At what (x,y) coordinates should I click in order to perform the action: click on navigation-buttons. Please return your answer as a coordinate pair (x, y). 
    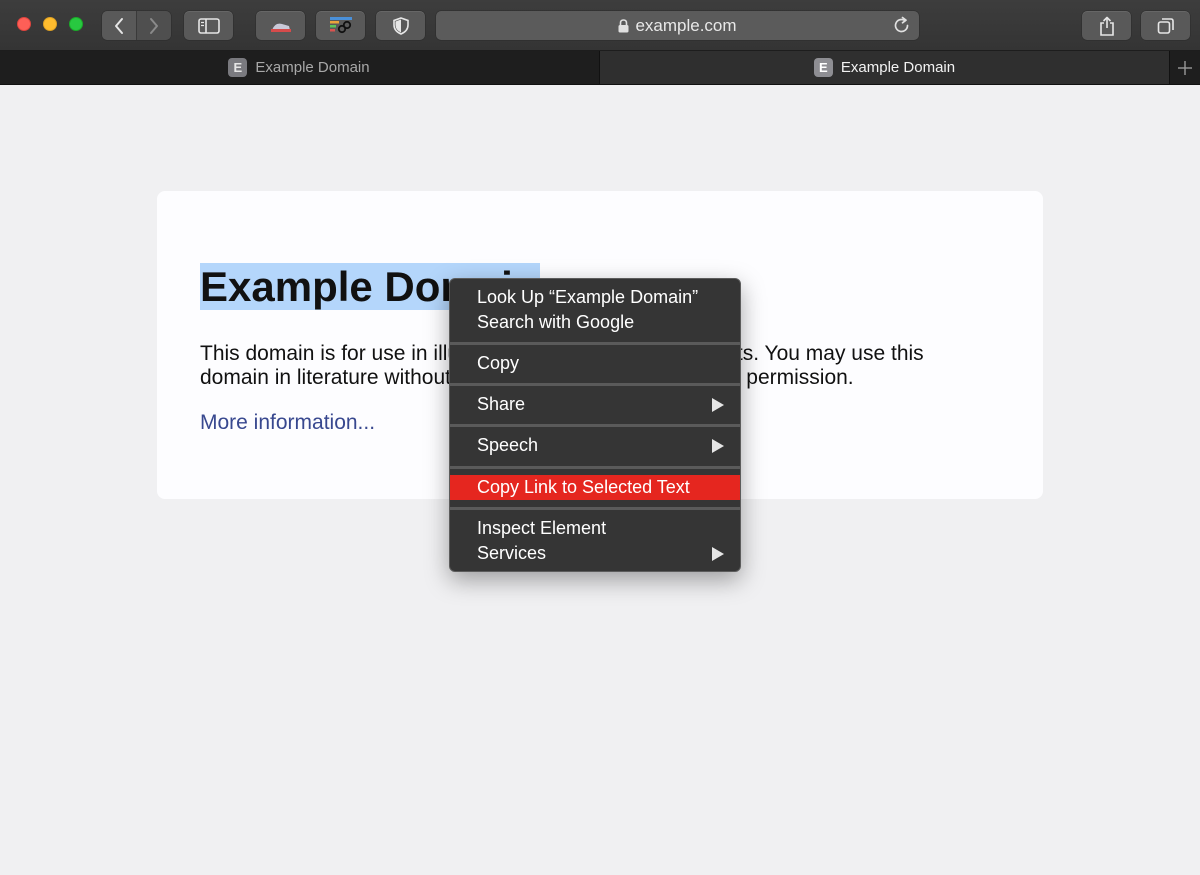
    Looking at the image, I should click on (136, 25).